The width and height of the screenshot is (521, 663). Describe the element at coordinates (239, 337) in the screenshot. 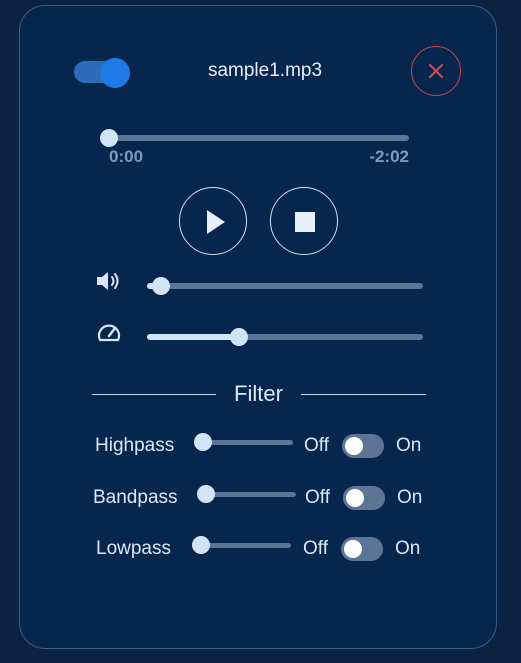

I see `speed-slider-handle` at that location.